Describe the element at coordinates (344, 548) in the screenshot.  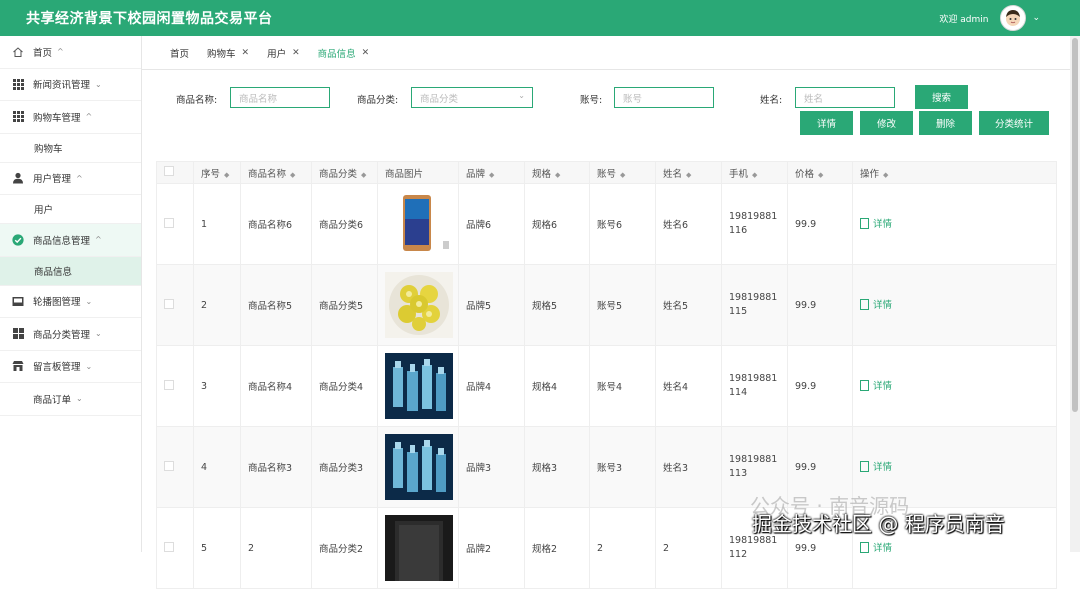
I see `cell-category: 商品分类2` at that location.